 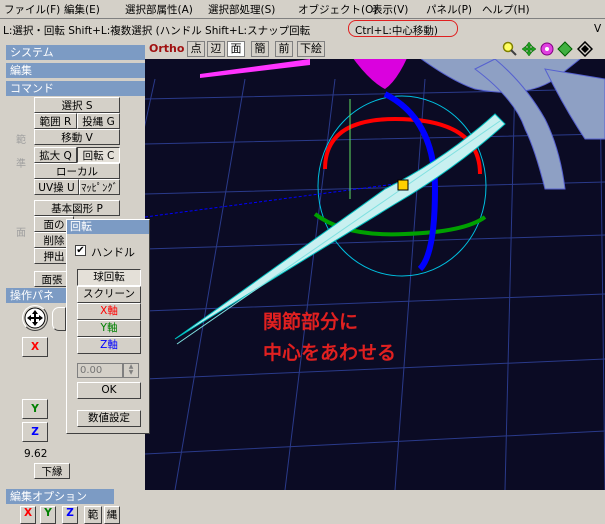 What do you see at coordinates (77, 208) in the screenshot?
I see `basic-shape-button: 基本図形 P` at bounding box center [77, 208].